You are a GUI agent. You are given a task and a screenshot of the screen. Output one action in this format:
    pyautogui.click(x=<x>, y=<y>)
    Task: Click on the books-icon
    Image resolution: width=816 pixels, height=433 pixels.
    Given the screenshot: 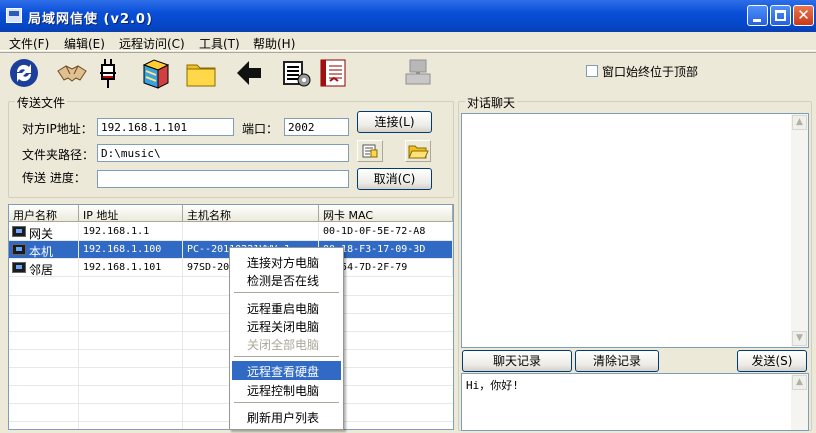 What is the action you would take?
    pyautogui.click(x=156, y=73)
    